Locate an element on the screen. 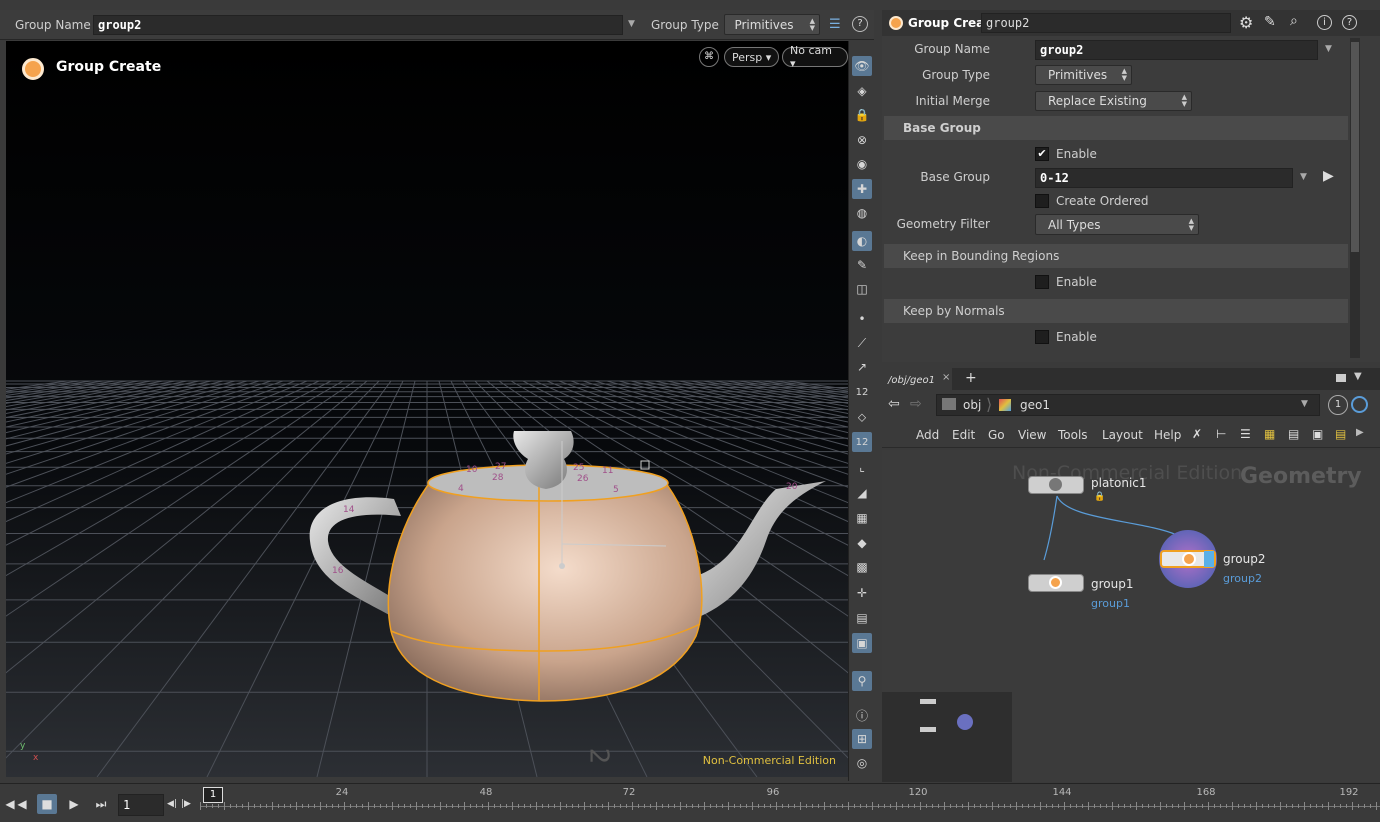 The width and height of the screenshot is (1380, 822). step-forward-icon: |▶ is located at coordinates (186, 804).